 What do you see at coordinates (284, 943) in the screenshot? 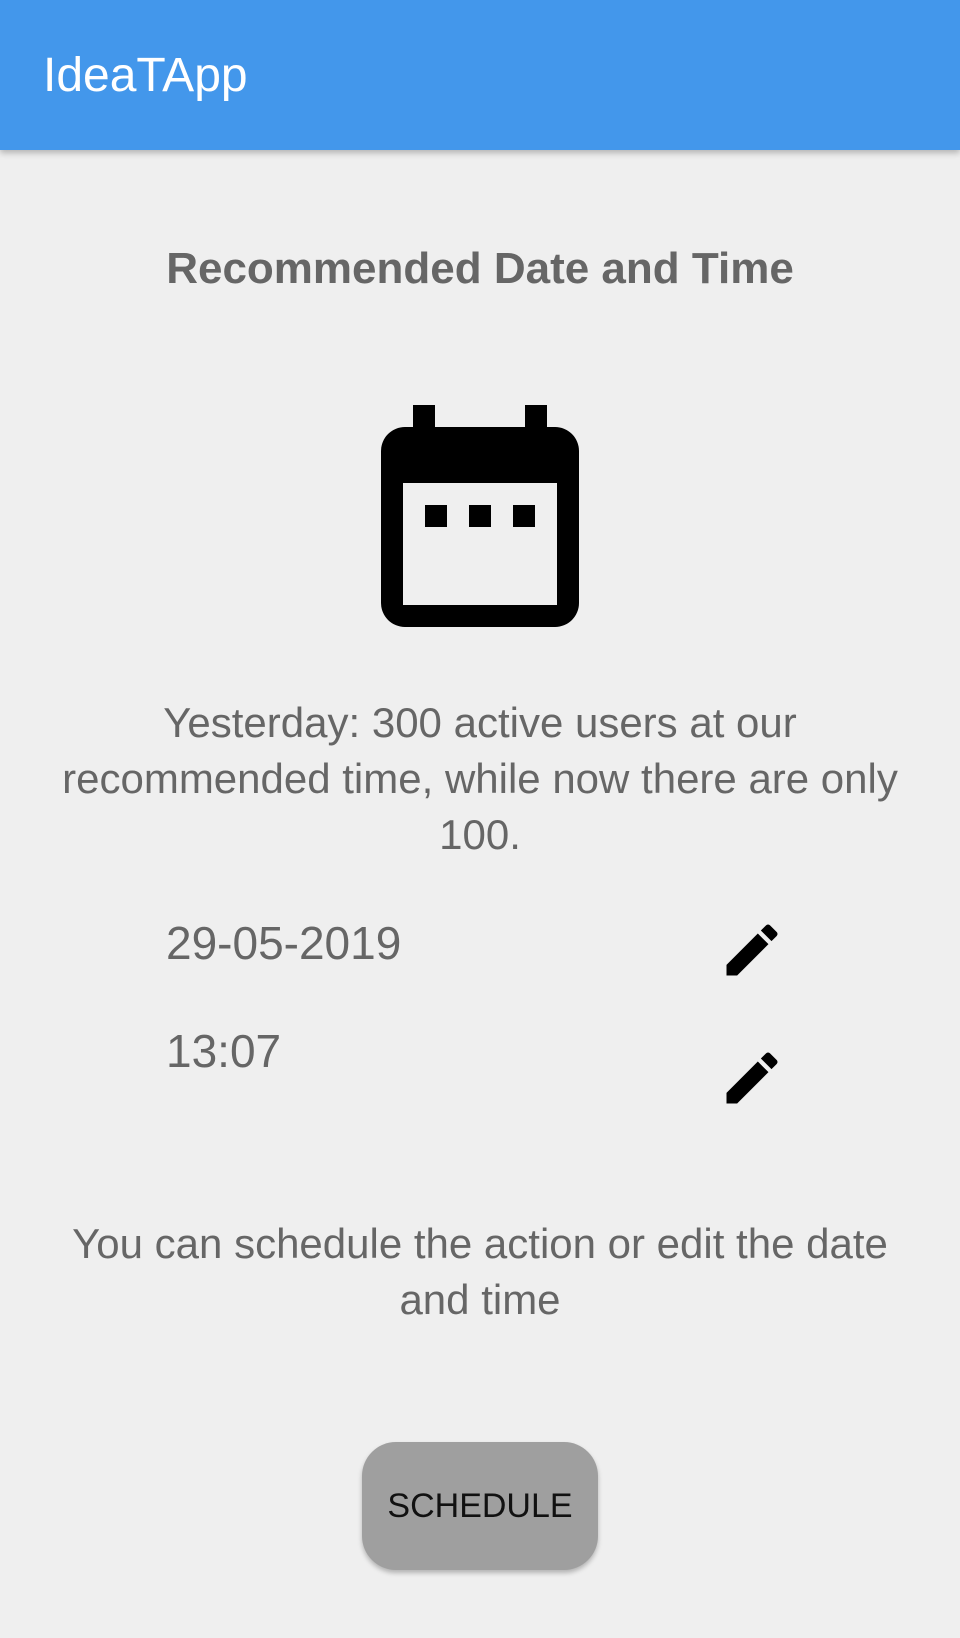
I see `date-value: 29-05-2019` at bounding box center [284, 943].